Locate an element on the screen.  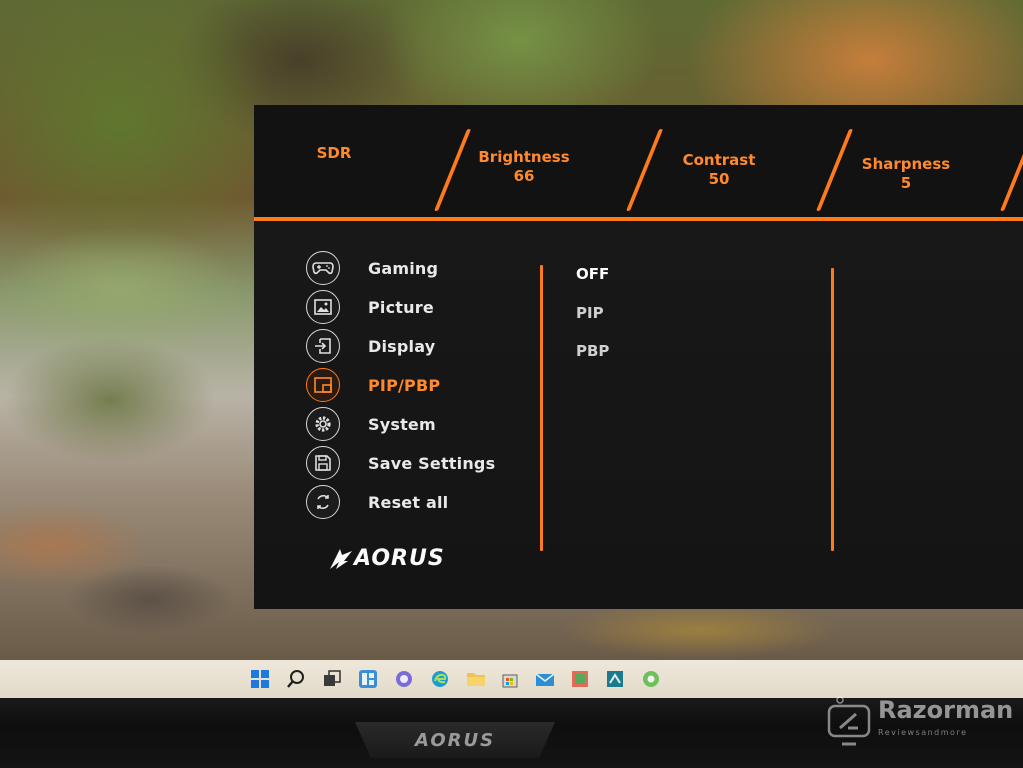
menu-item-picture: Picture is located at coordinates (370, 307).